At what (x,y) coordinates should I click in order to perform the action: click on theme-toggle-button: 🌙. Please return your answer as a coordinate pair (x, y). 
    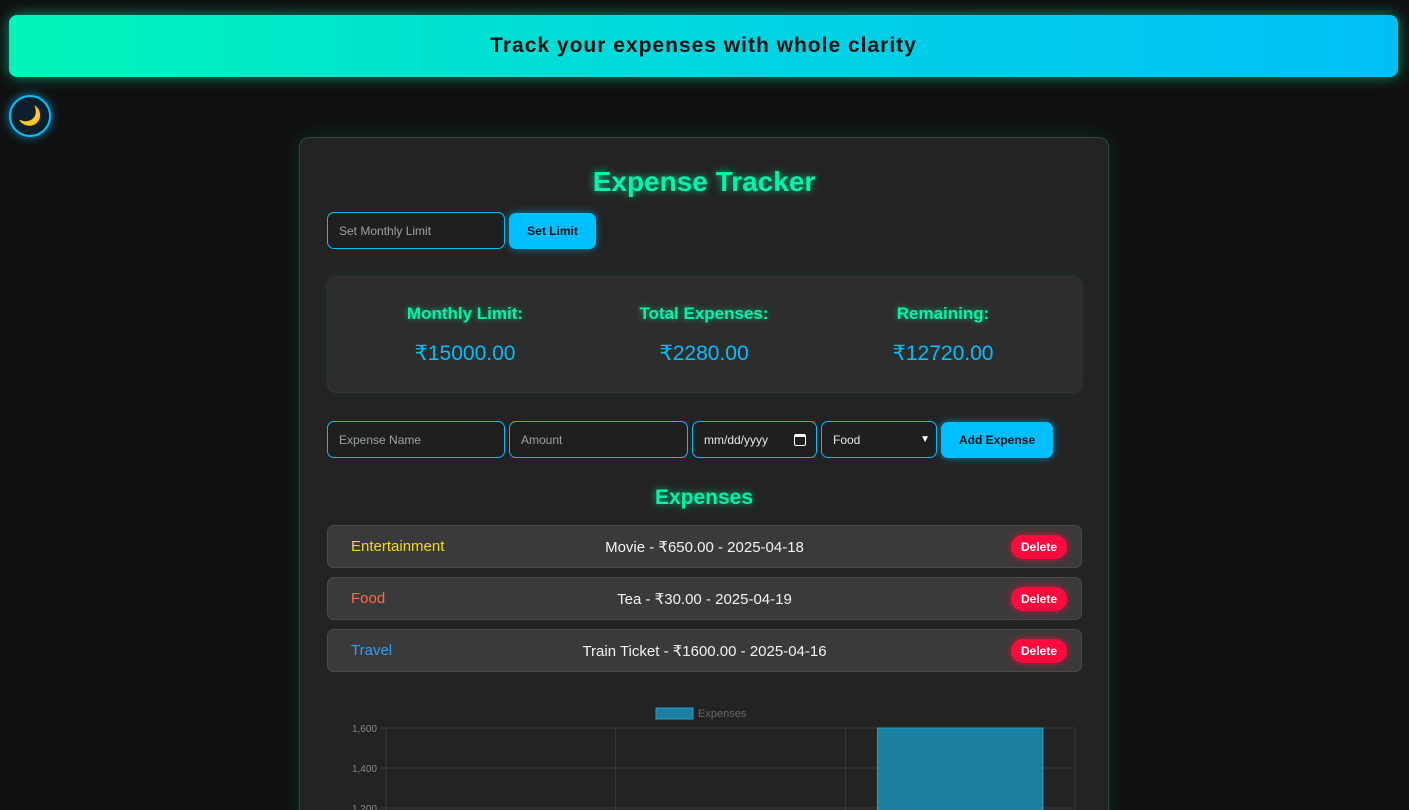
    Looking at the image, I should click on (30, 116).